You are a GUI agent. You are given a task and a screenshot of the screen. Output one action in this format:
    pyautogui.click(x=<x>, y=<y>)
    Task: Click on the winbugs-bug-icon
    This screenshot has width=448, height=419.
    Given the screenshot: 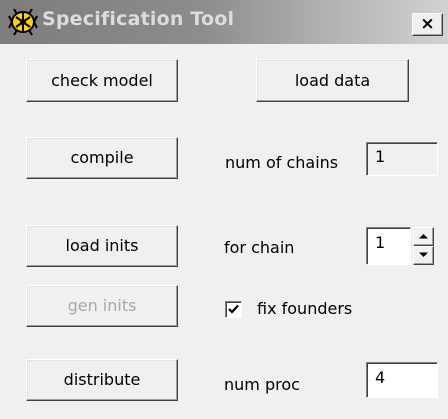 What is the action you would take?
    pyautogui.click(x=23, y=22)
    